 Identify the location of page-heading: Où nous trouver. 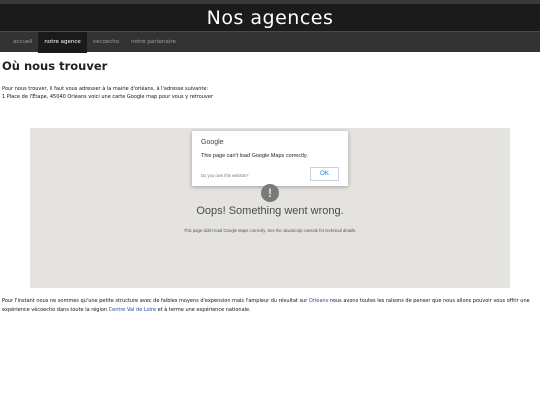
(55, 66).